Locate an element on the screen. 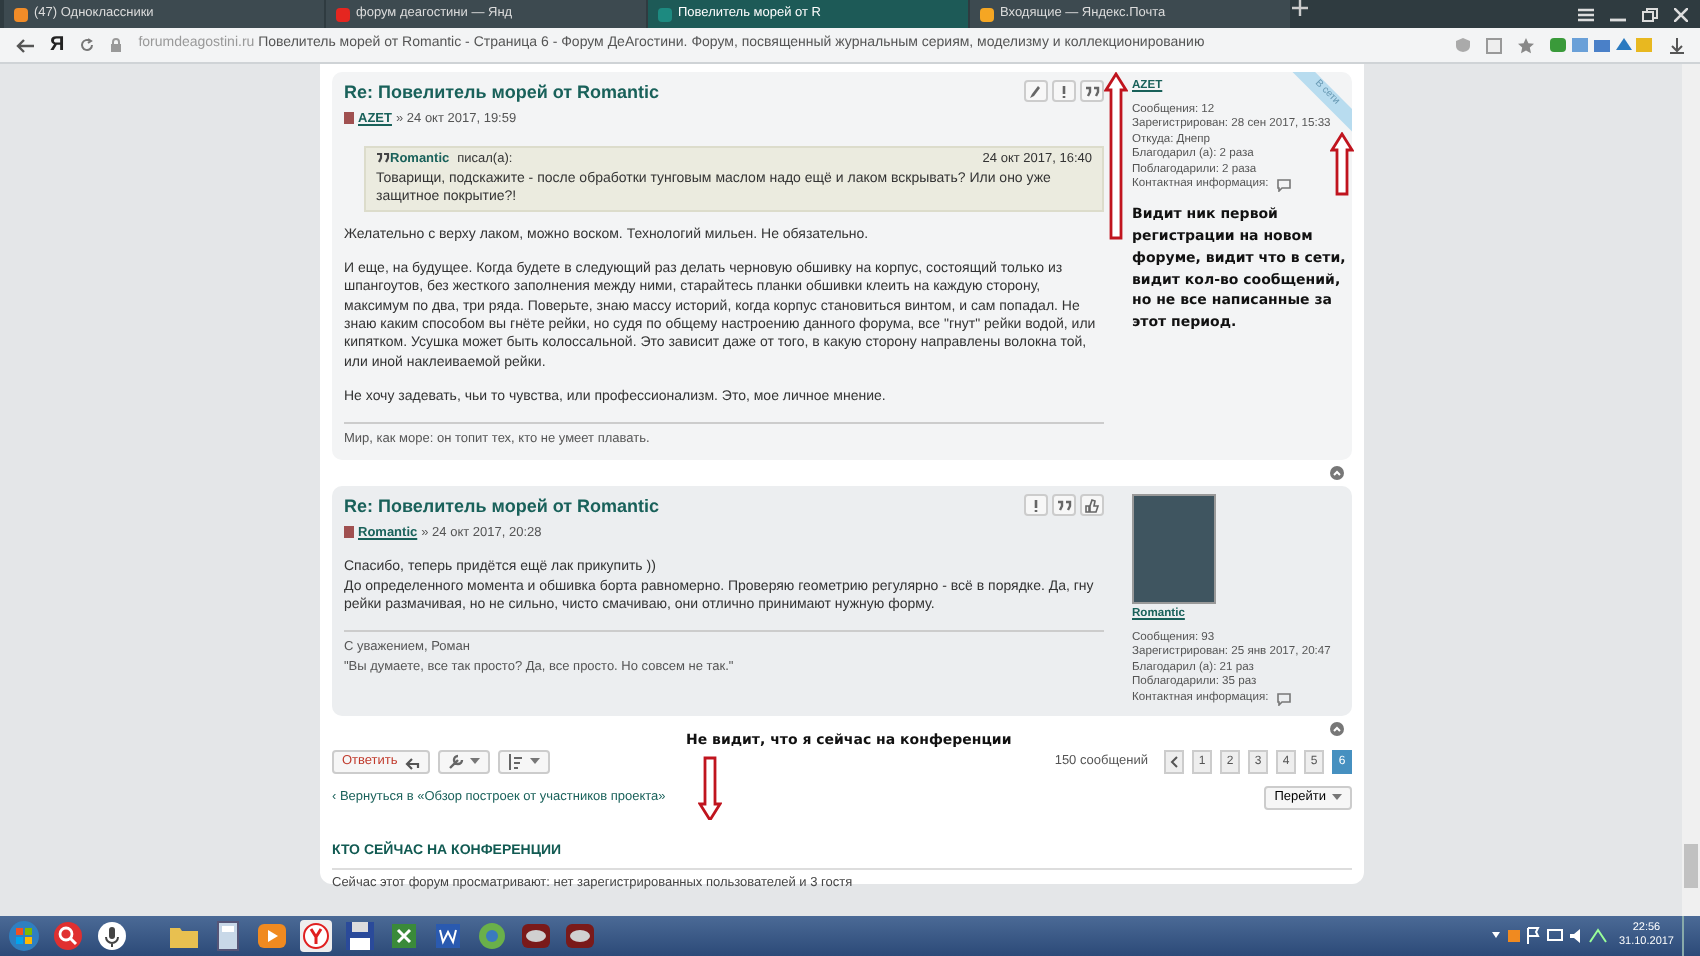 The height and width of the screenshot is (956, 1700). browser-y-icon is located at coordinates (316, 936).